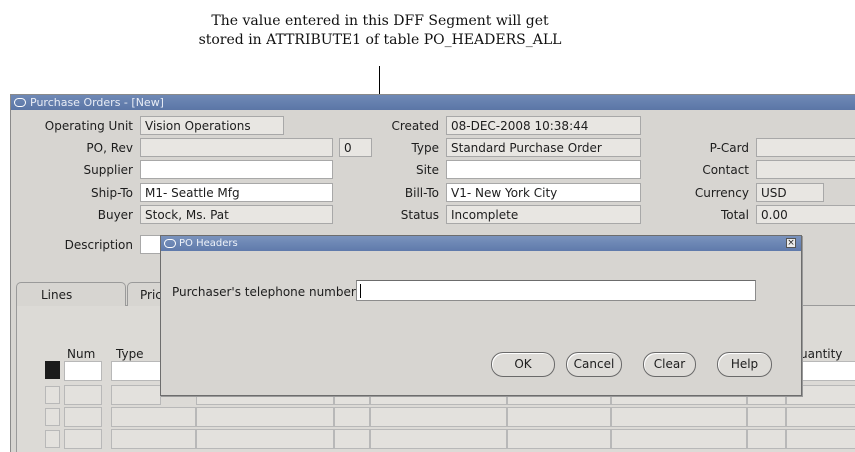  I want to click on tab-lines: Lines, so click(71, 294).